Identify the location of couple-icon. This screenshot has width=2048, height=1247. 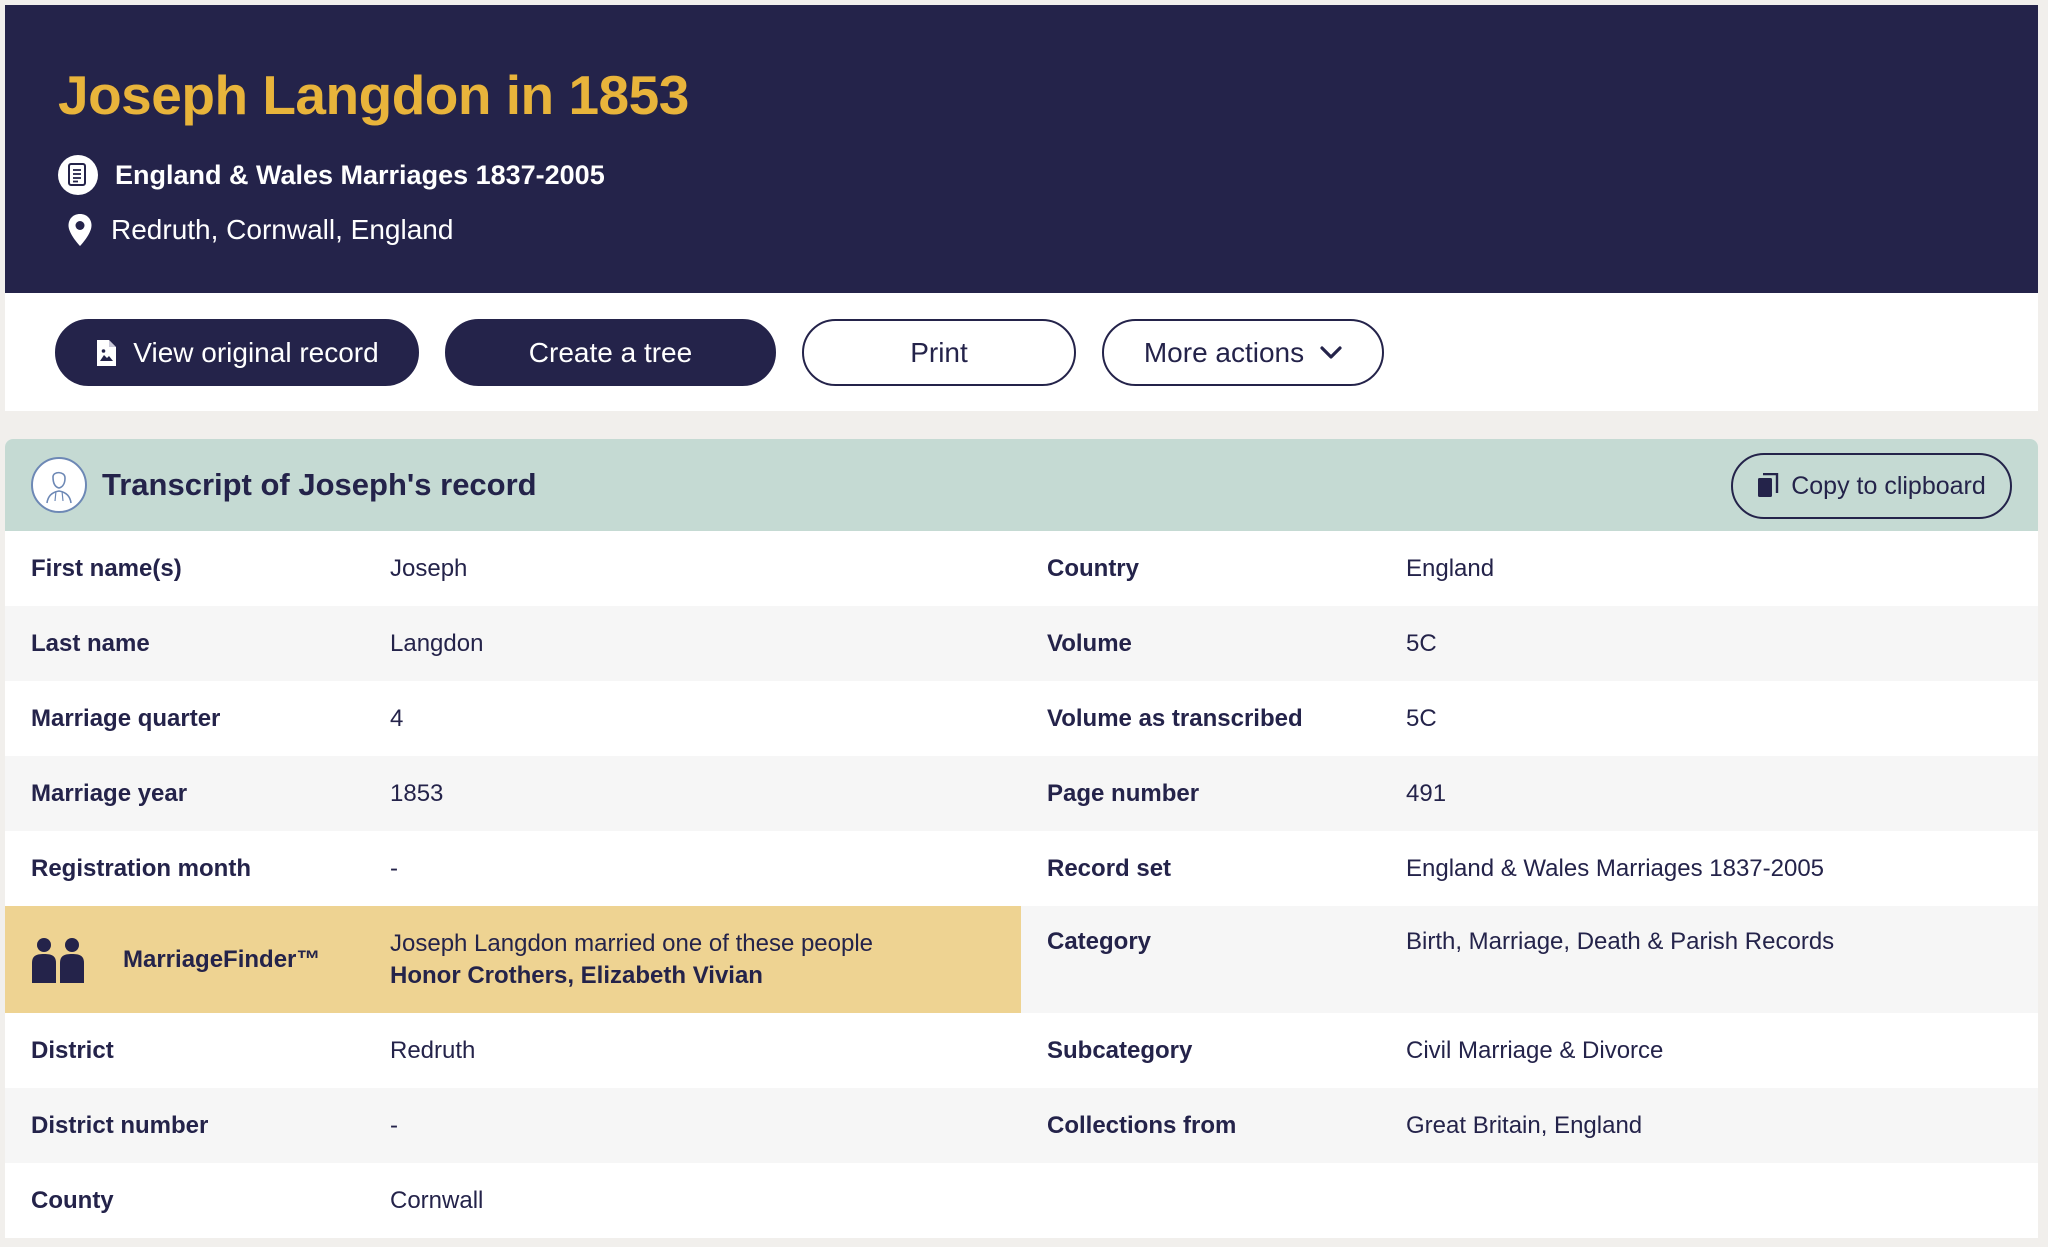
(58, 960).